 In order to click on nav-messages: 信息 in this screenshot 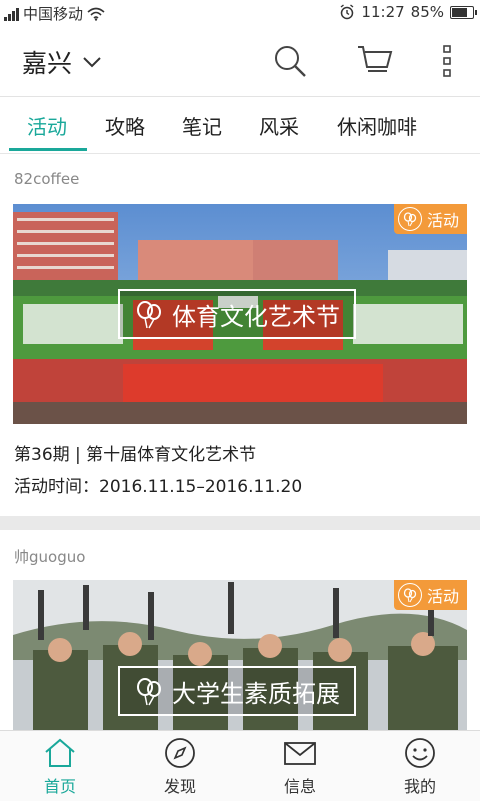, I will do `click(300, 767)`.